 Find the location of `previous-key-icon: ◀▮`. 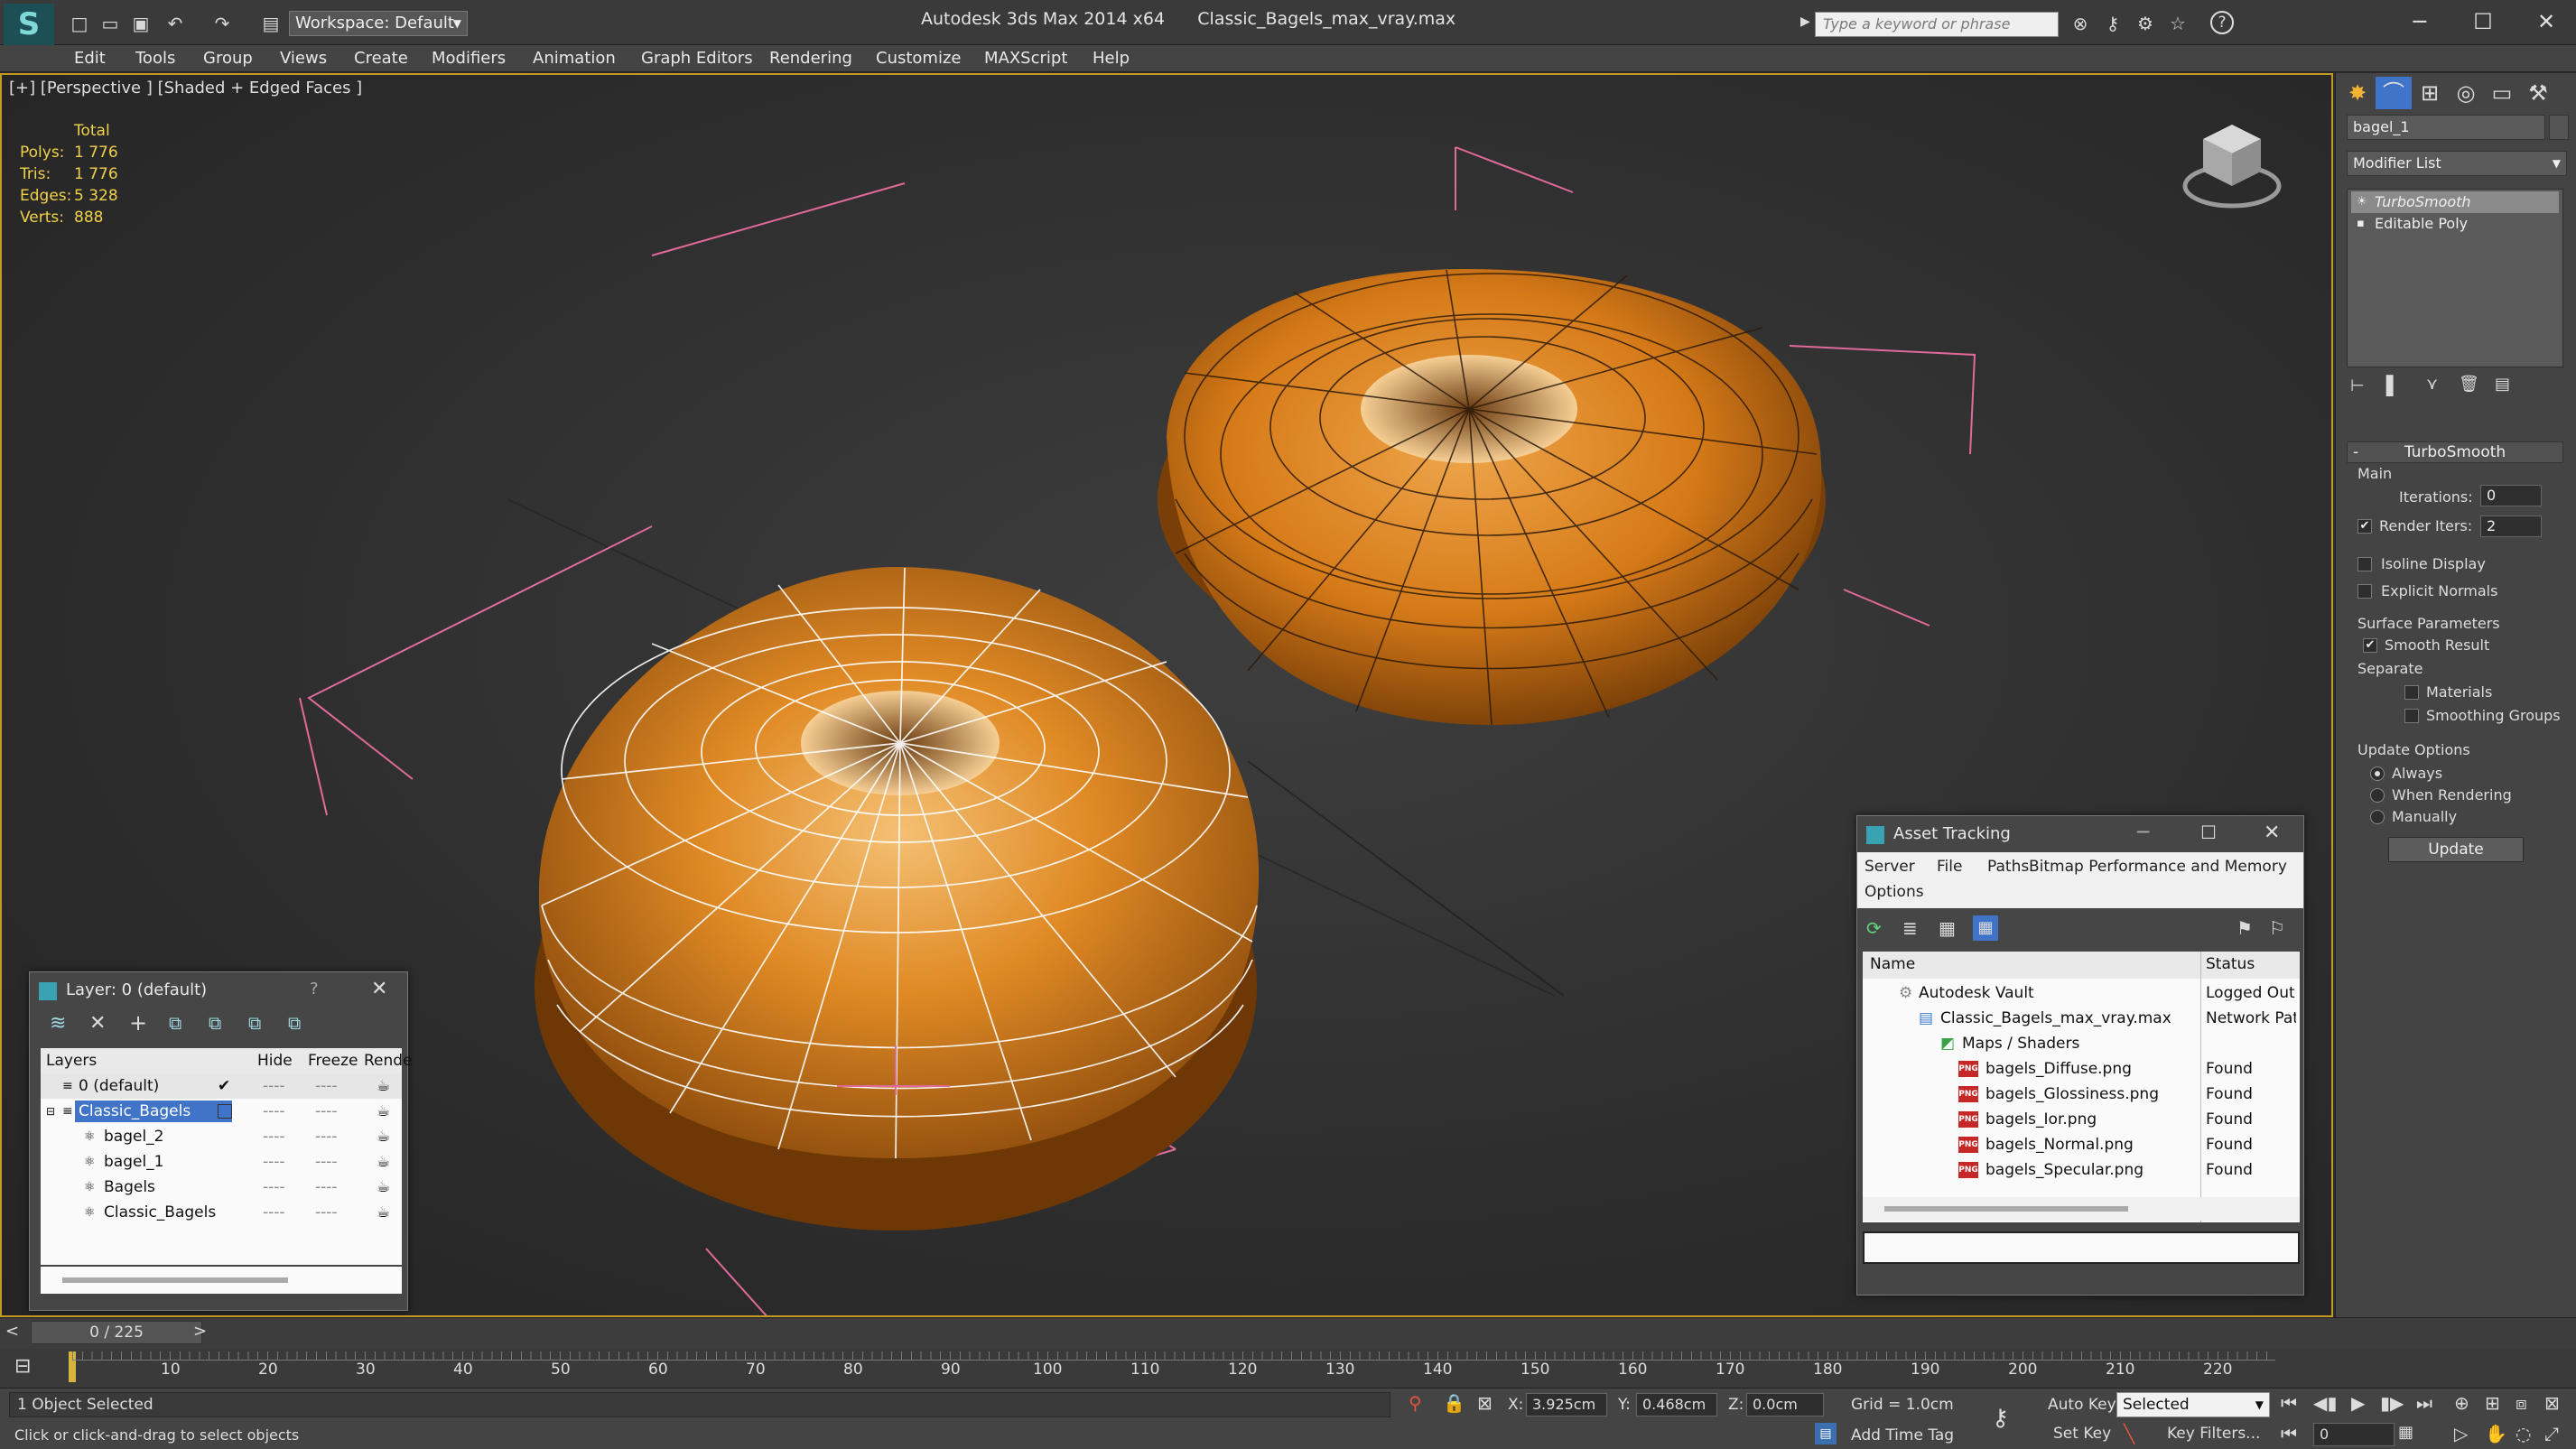

previous-key-icon: ◀▮ is located at coordinates (2325, 1403).